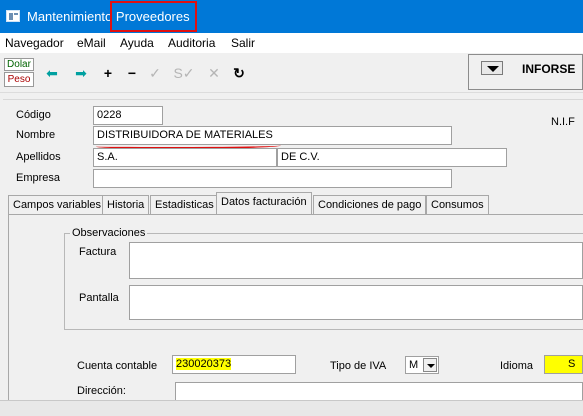 This screenshot has width=583, height=416. Describe the element at coordinates (70, 16) in the screenshot. I see `window-title-prefix: Mantenimiento` at that location.